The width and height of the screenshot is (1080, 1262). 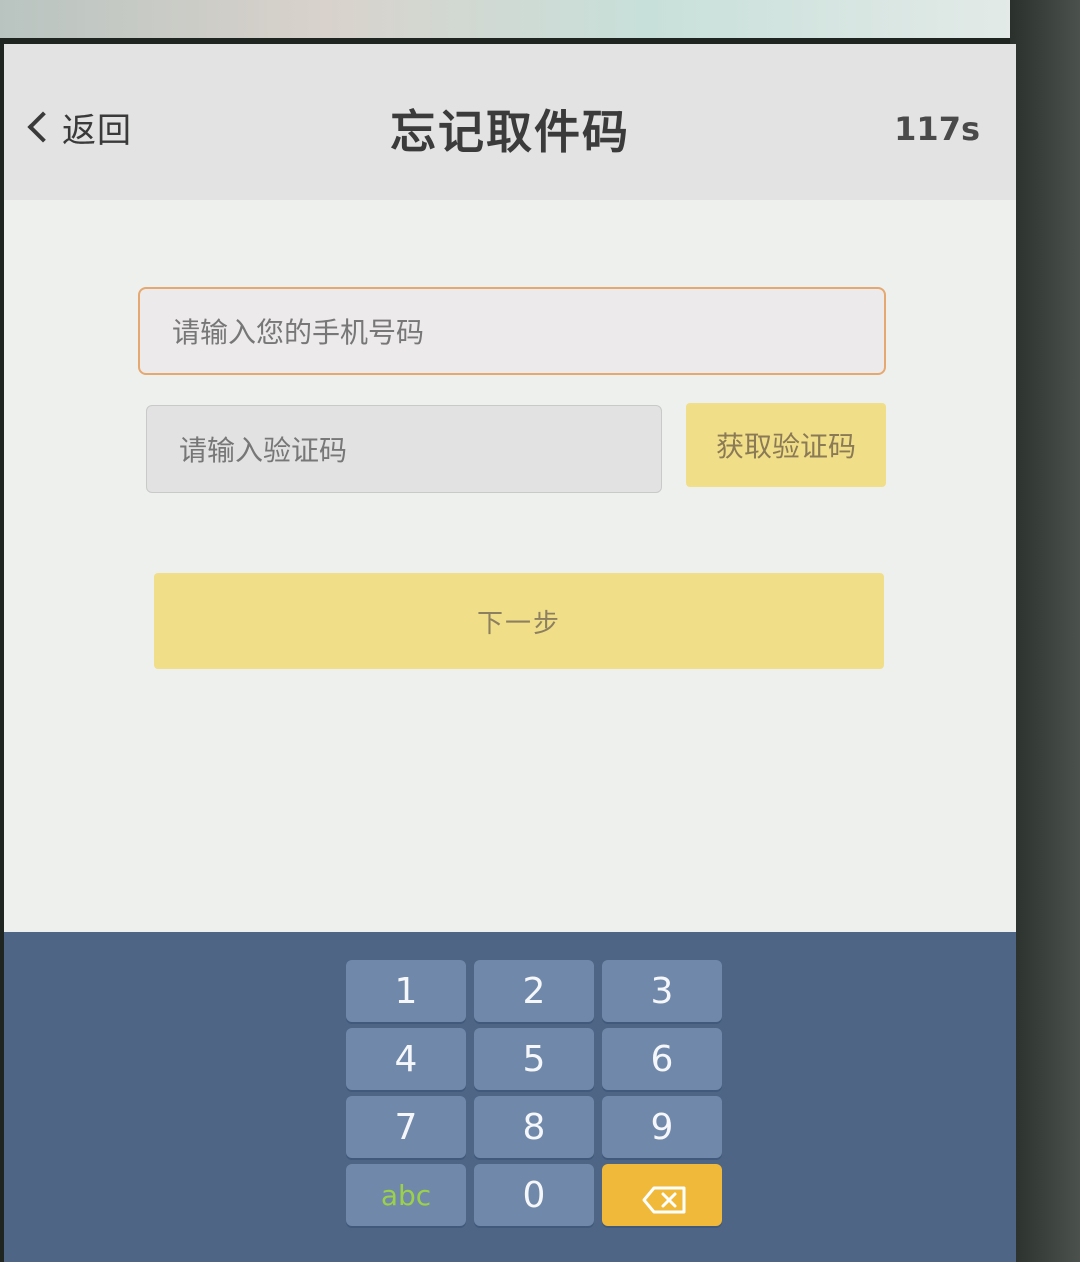 I want to click on key-4: 4, so click(x=406, y=1059).